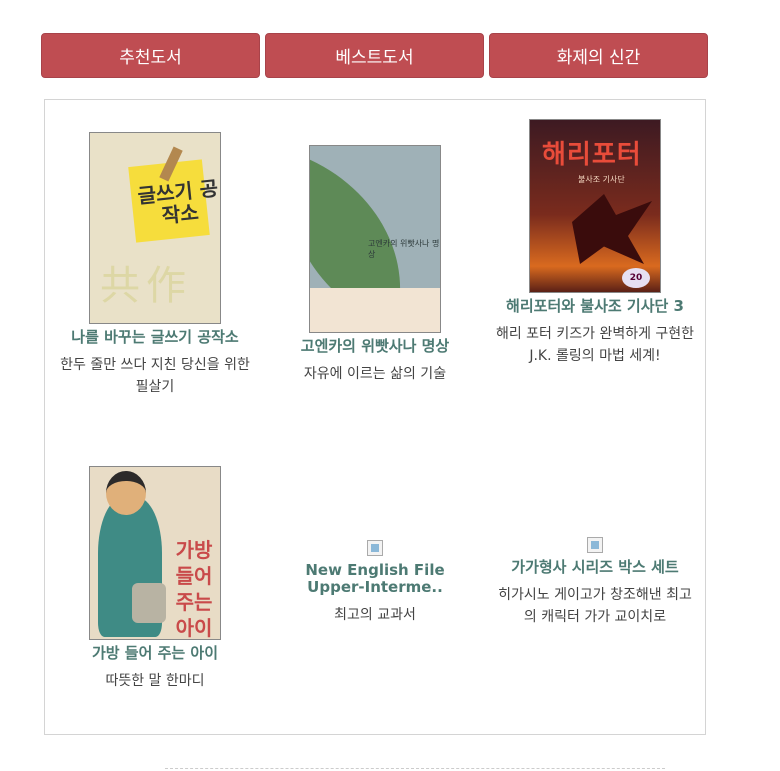 This screenshot has width=780, height=771. Describe the element at coordinates (636, 278) in the screenshot. I see `anniversary-badge: 20` at that location.